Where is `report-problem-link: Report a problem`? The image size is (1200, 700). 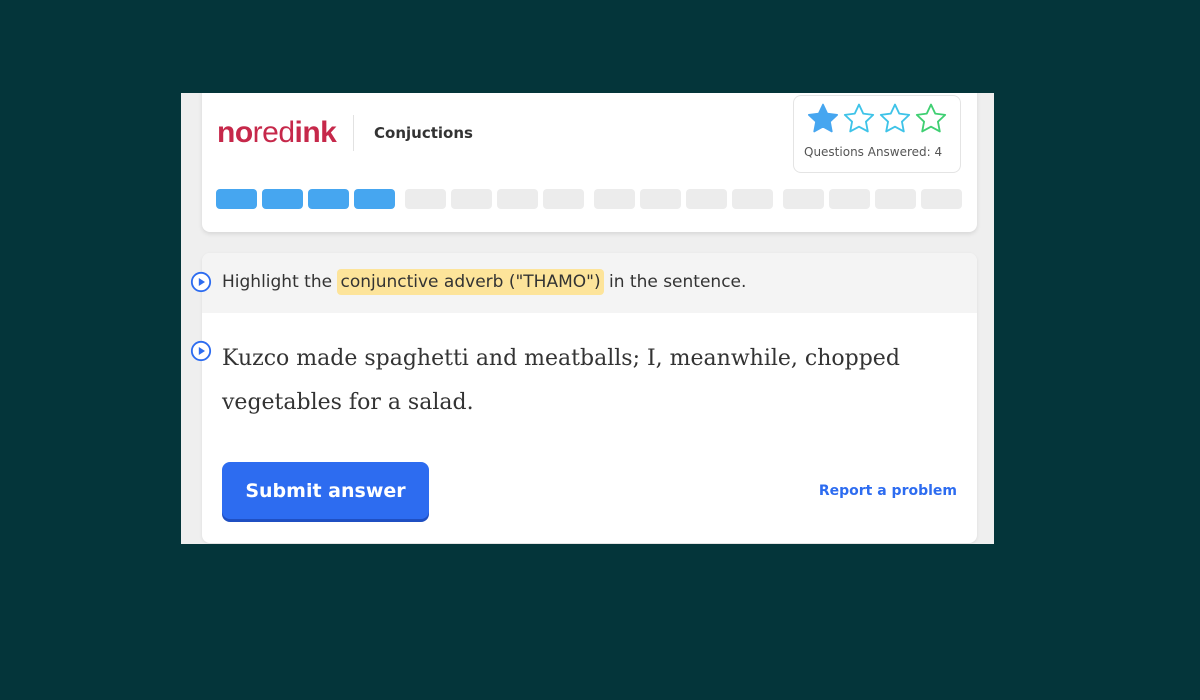 report-problem-link: Report a problem is located at coordinates (888, 491).